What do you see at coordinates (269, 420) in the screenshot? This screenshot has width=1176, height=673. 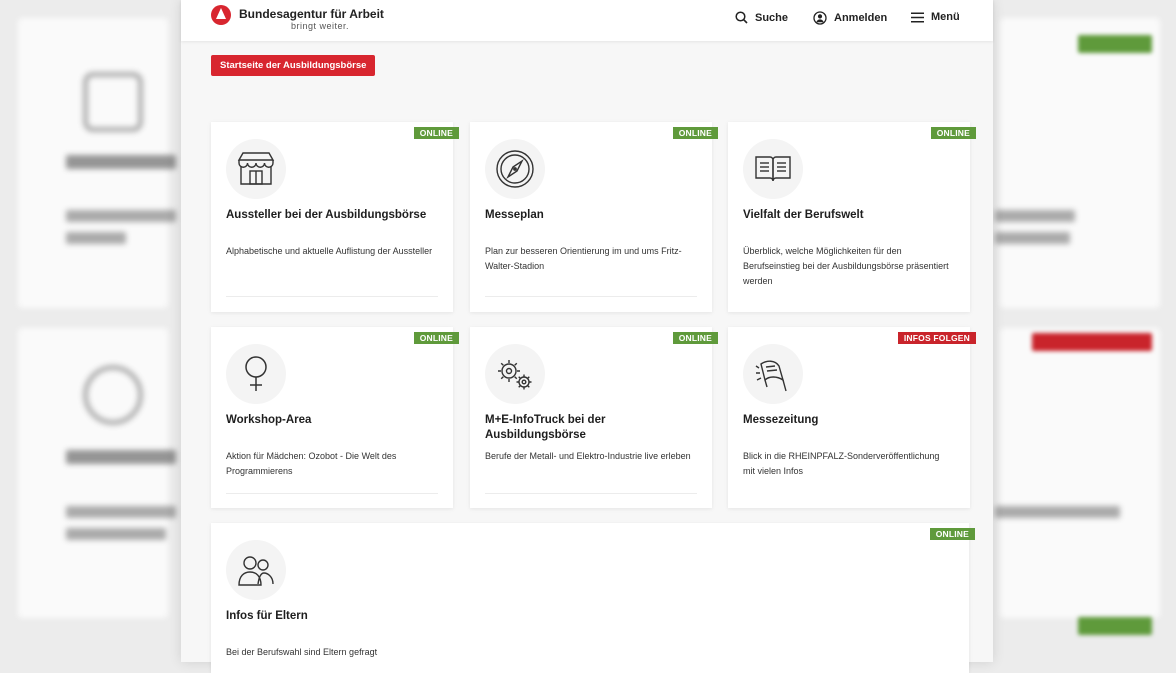 I see `card-title: Workshop-Area` at bounding box center [269, 420].